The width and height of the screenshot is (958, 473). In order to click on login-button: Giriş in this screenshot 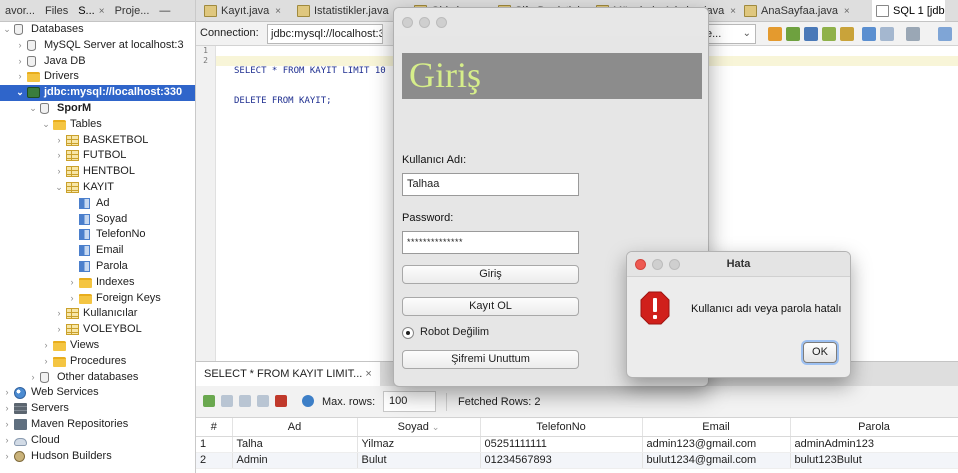, I will do `click(490, 274)`.